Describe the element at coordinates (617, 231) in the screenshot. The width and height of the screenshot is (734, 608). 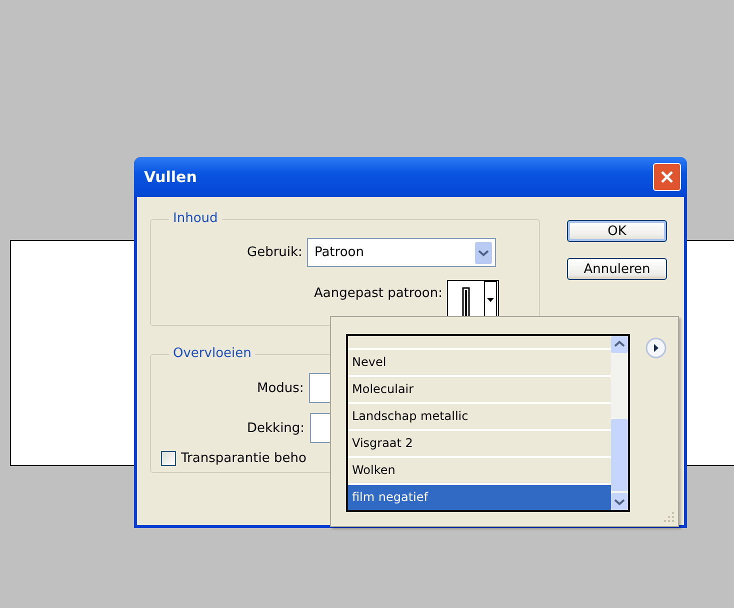
I see `dialog-button: OK` at that location.